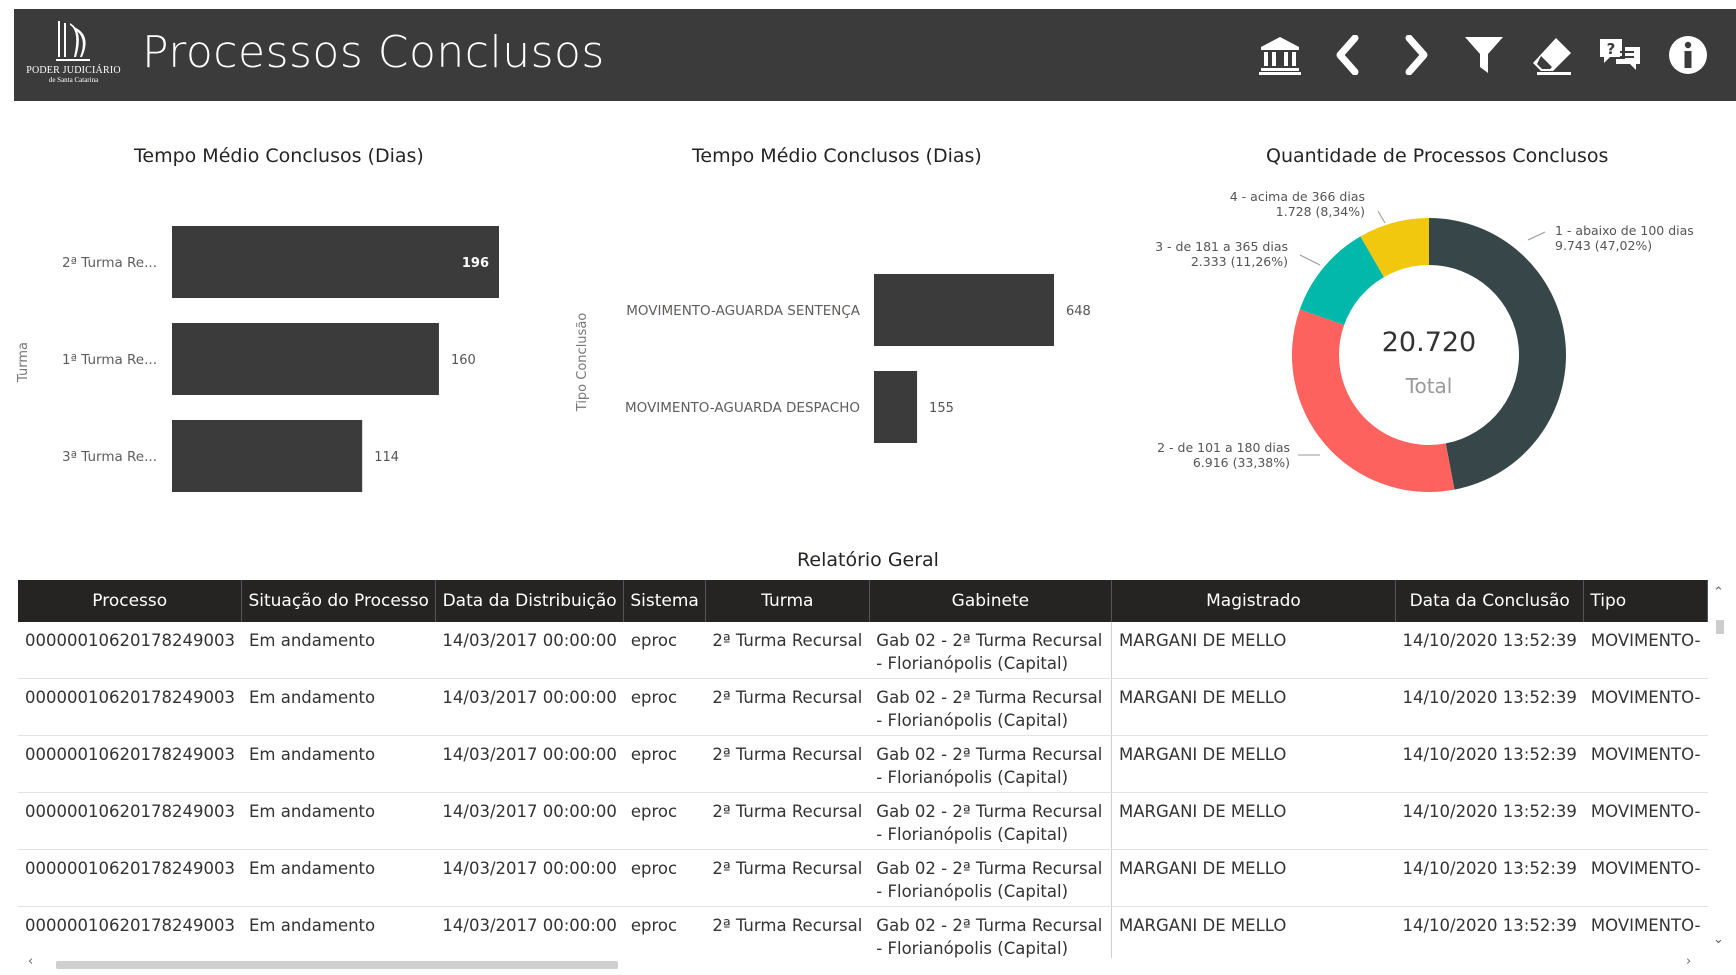 The image size is (1736, 975). What do you see at coordinates (787, 601) in the screenshot?
I see `column-header: Turma` at bounding box center [787, 601].